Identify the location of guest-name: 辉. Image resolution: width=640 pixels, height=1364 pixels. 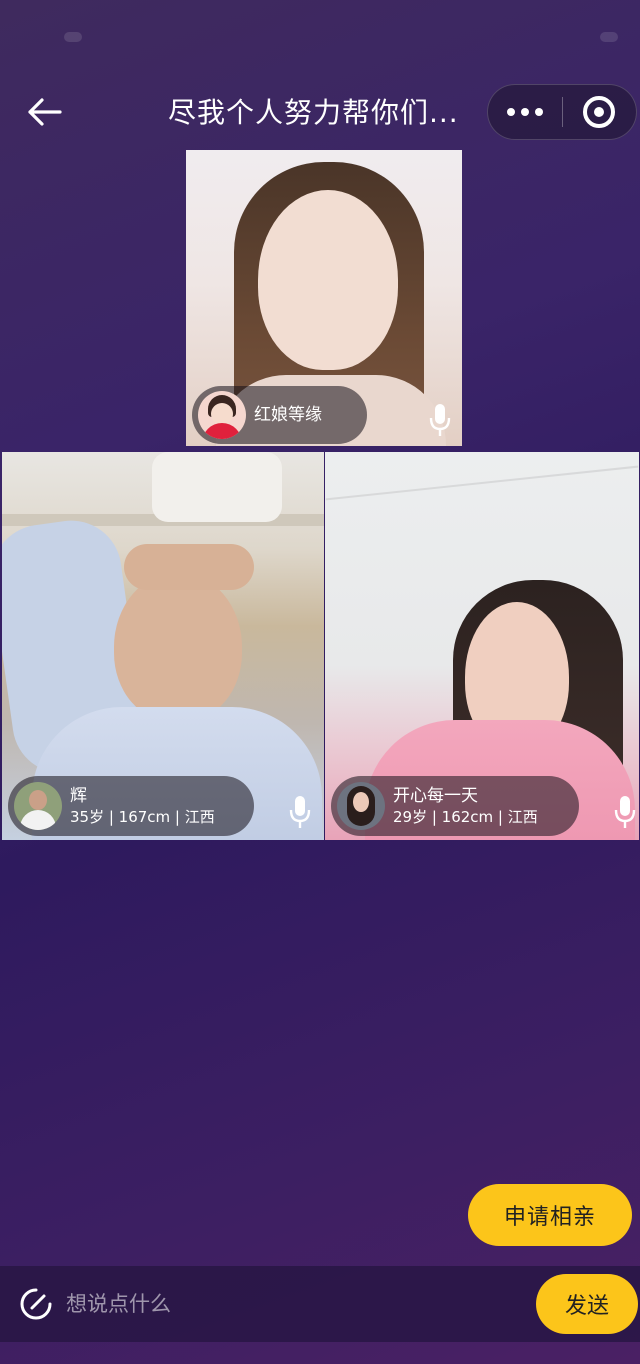
(78, 796).